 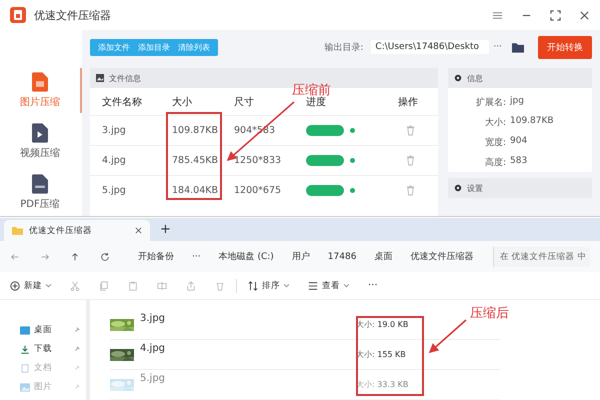 I want to click on image-file-icon, so click(x=40, y=82).